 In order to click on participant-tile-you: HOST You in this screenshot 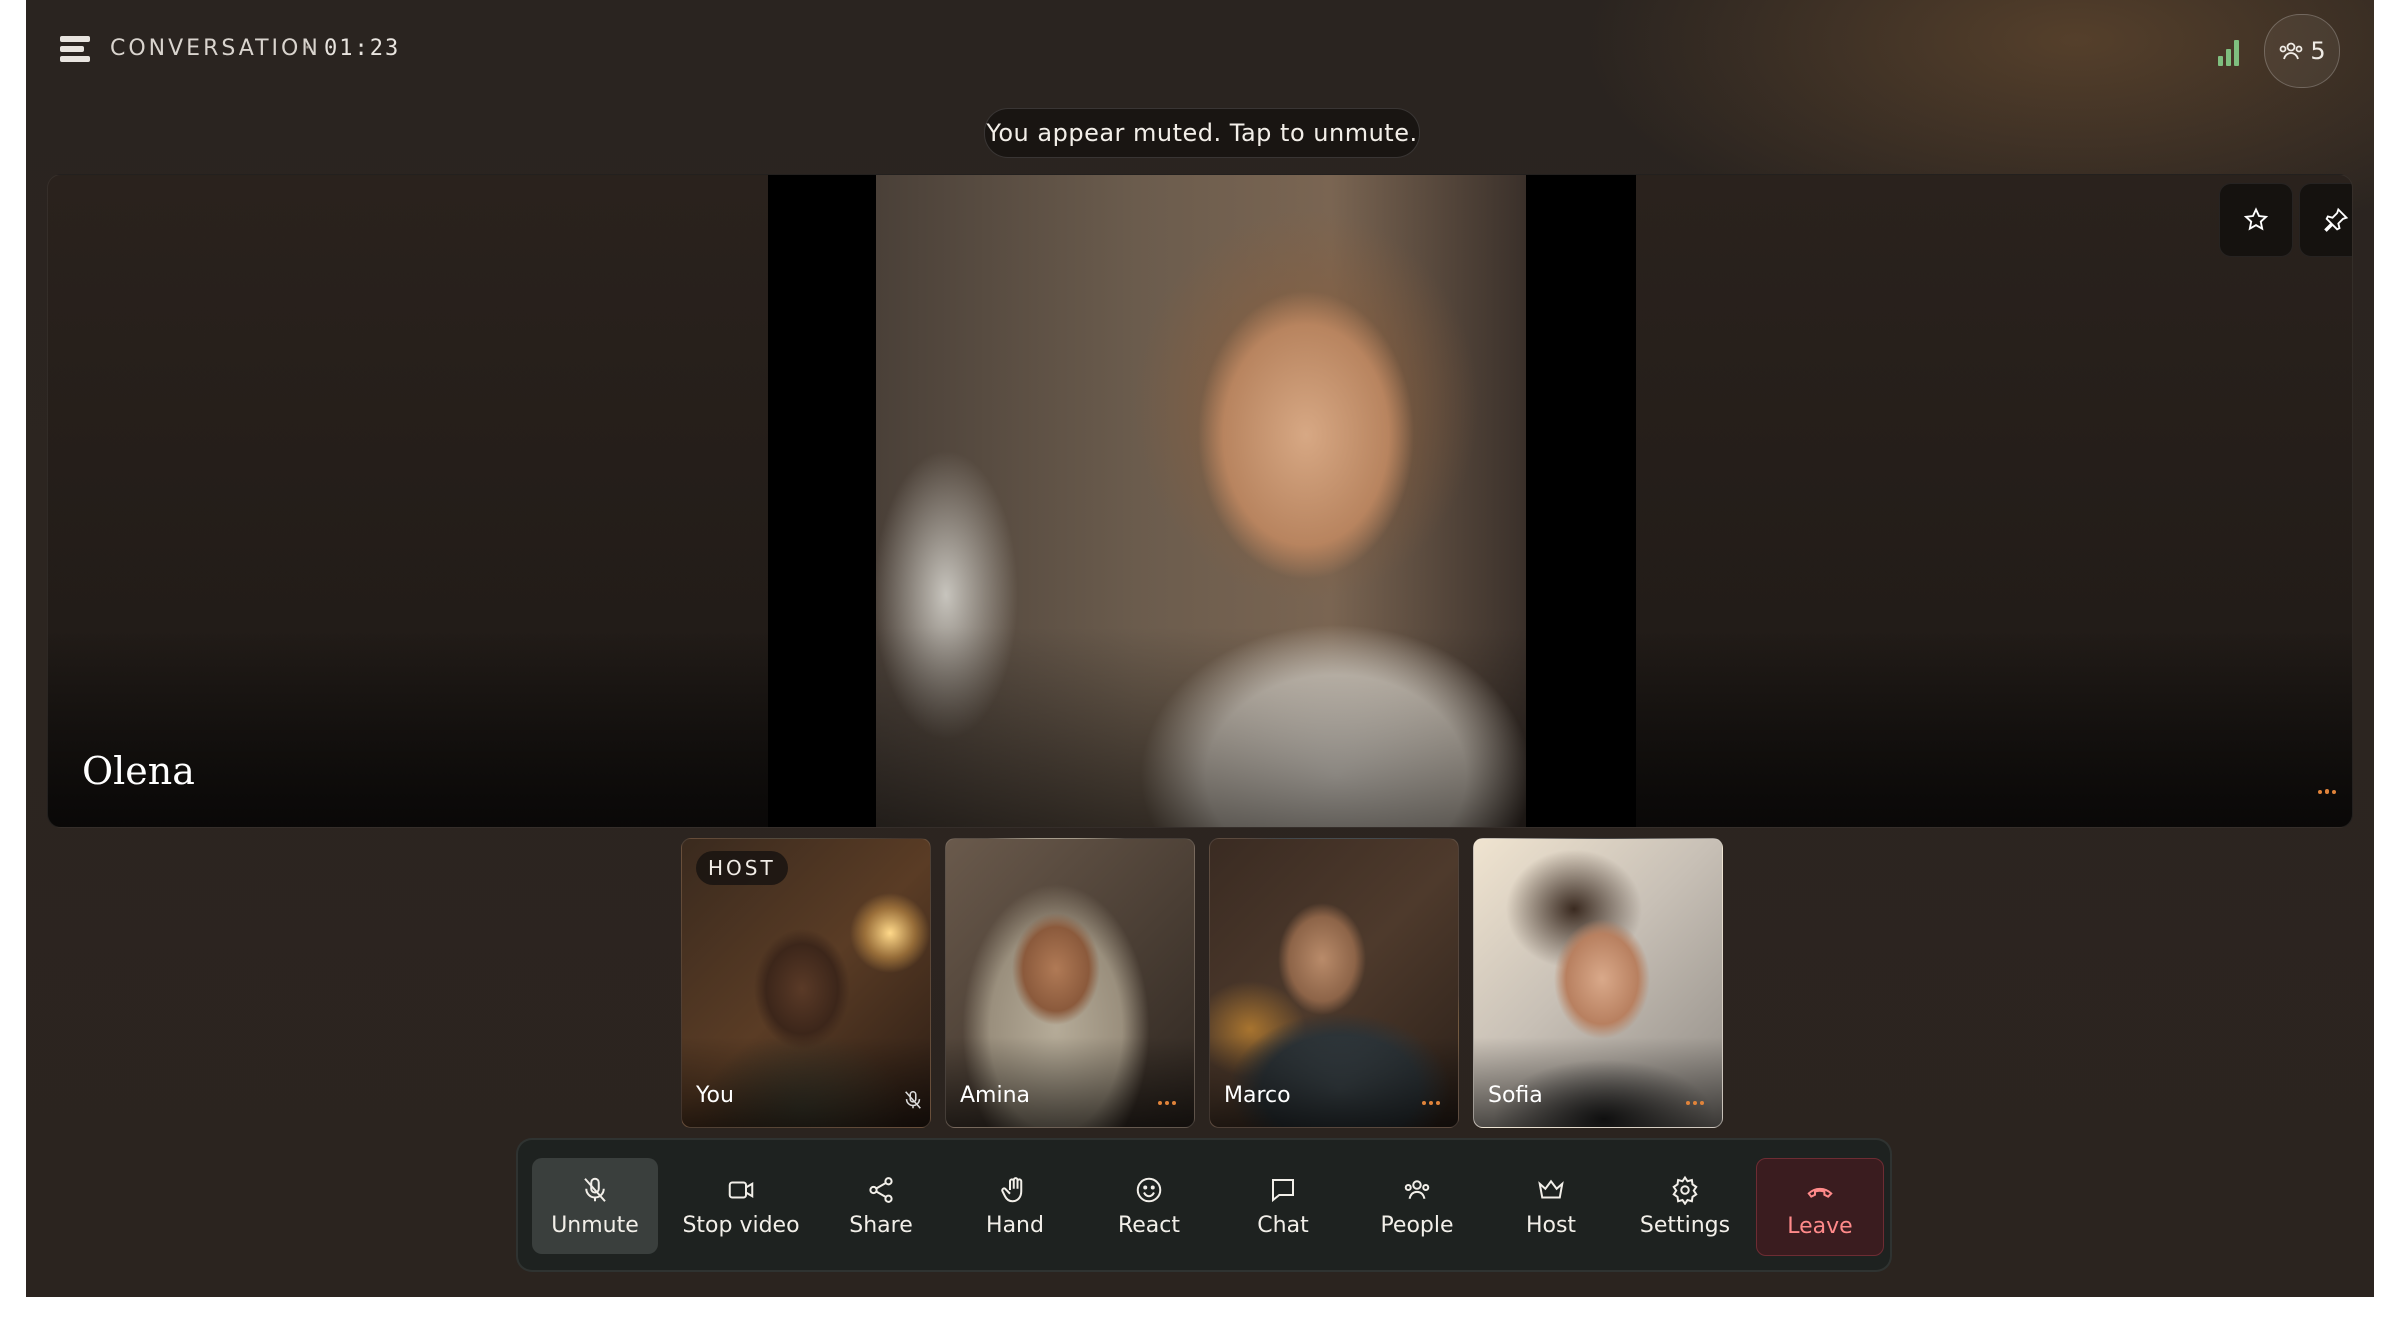, I will do `click(806, 983)`.